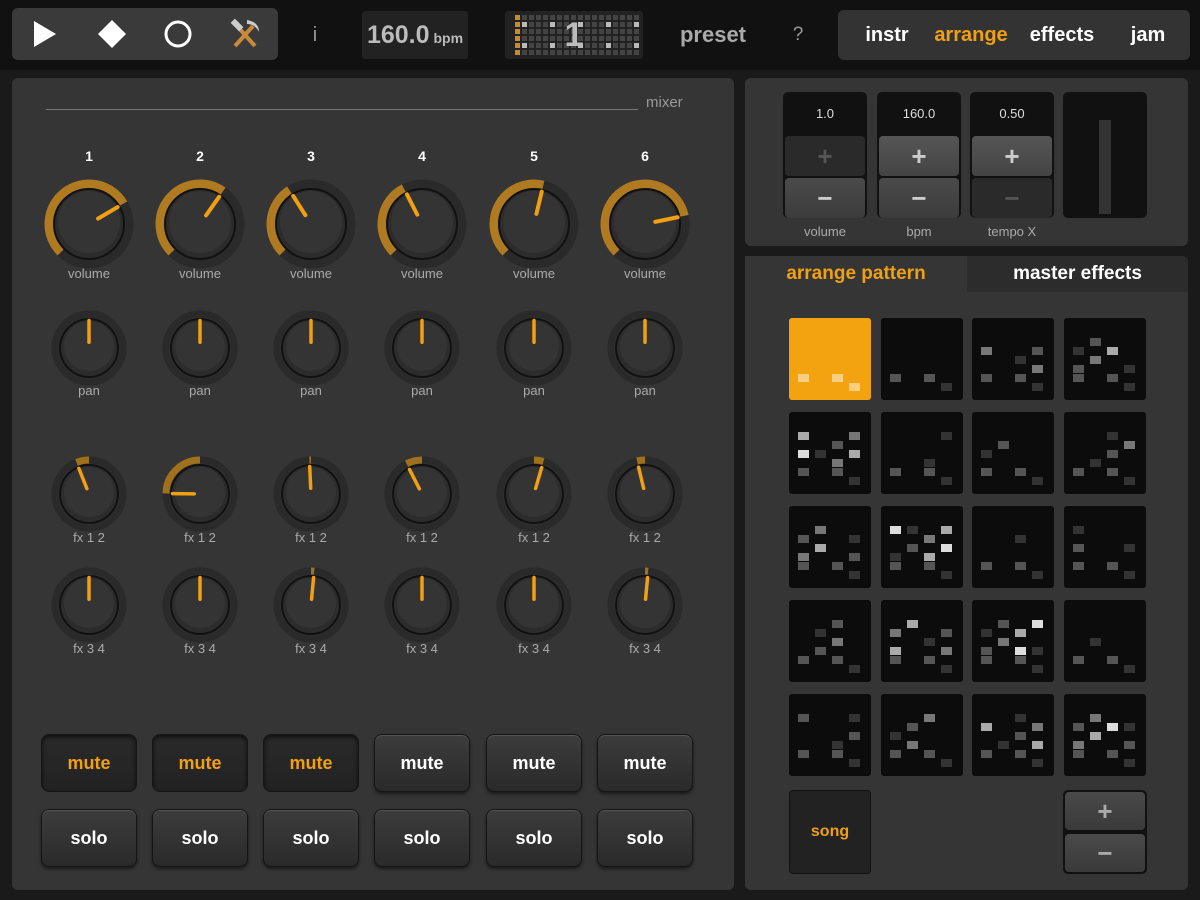 This screenshot has width=1200, height=900. What do you see at coordinates (713, 35) in the screenshot?
I see `preset-button: preset` at bounding box center [713, 35].